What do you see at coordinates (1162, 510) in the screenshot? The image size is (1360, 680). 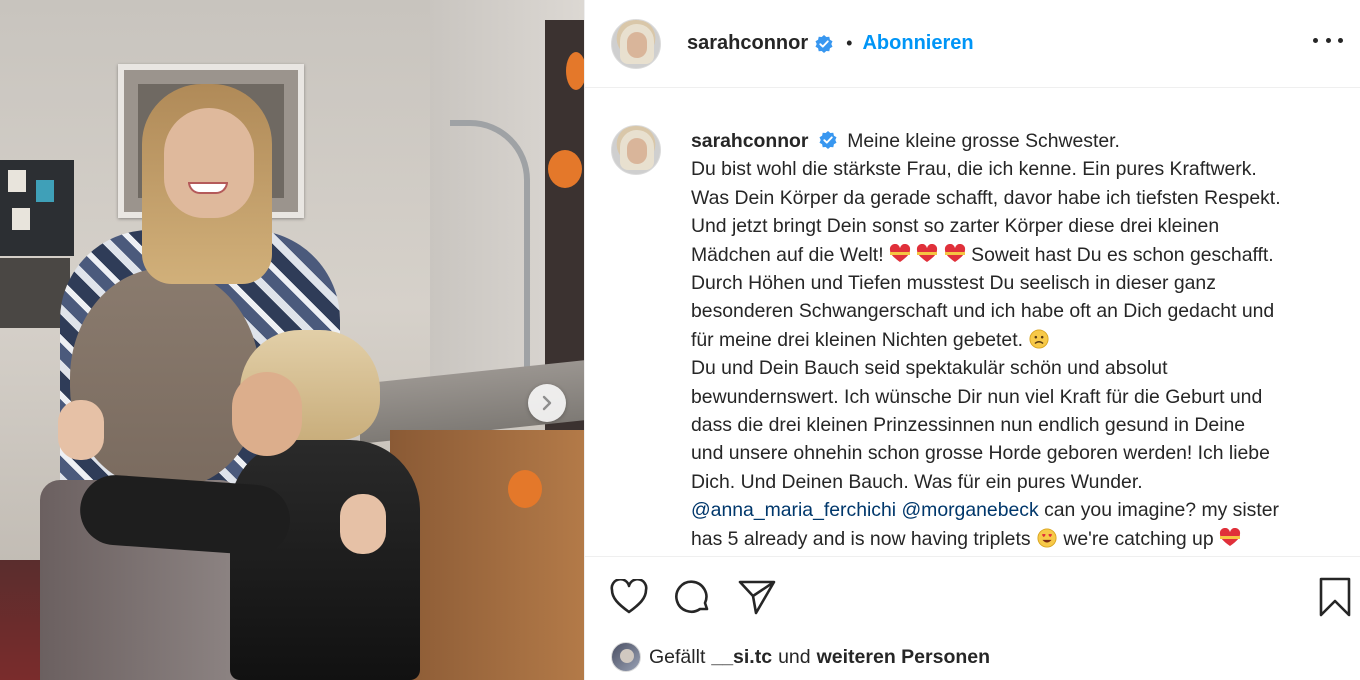 I see `caption-line: can you imagine? my sister` at bounding box center [1162, 510].